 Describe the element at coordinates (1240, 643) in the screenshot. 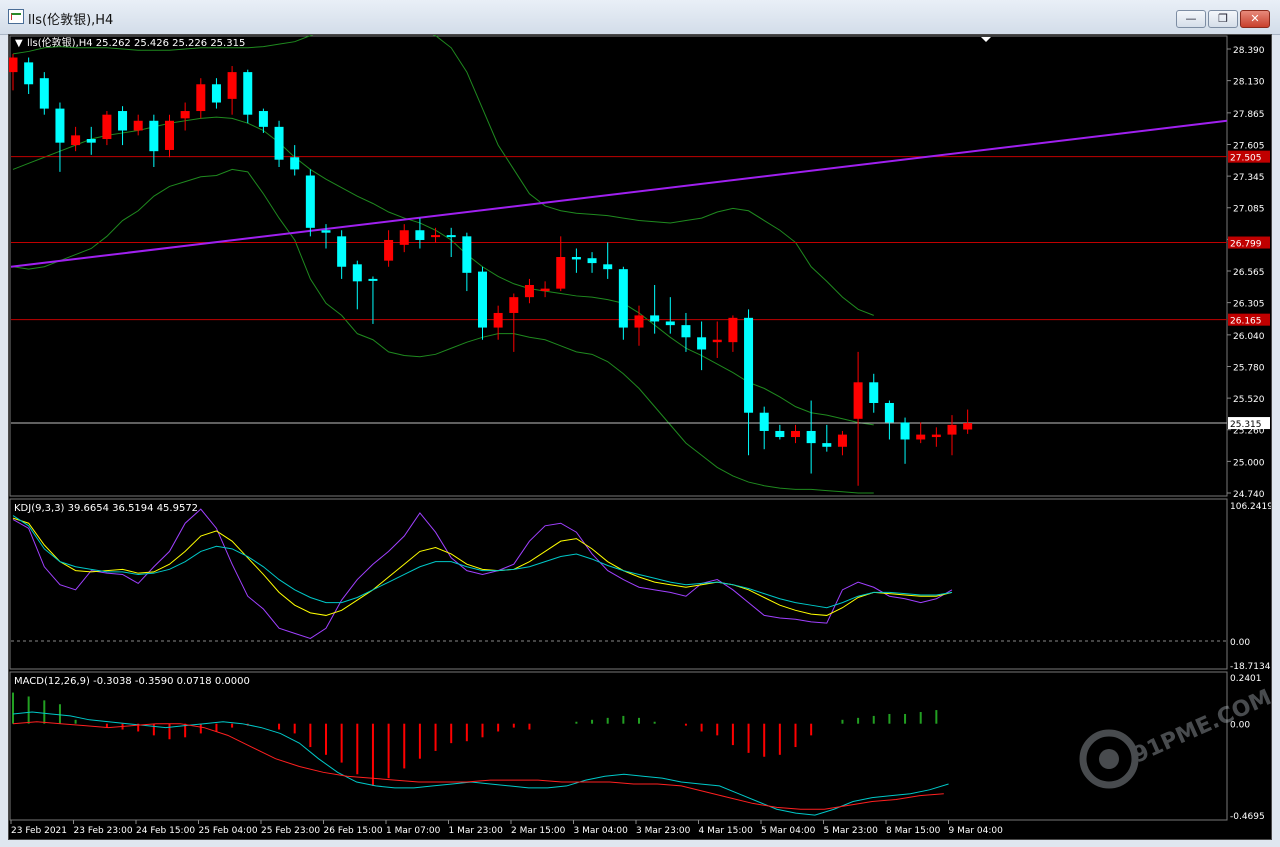

I see `kdj-axis-label: 0.00` at that location.